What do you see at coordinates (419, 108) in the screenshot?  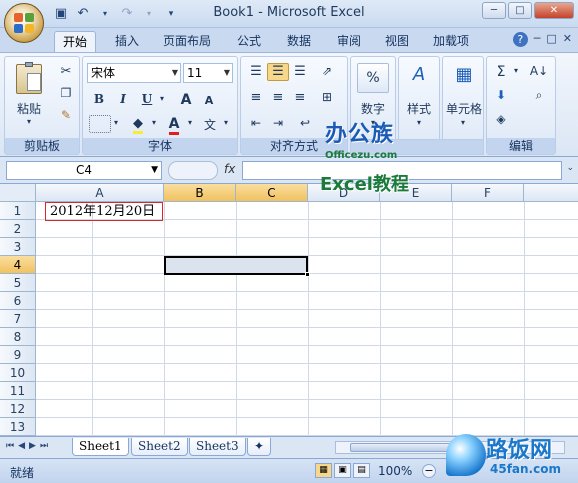 I see `styles-button: 样式` at bounding box center [419, 108].